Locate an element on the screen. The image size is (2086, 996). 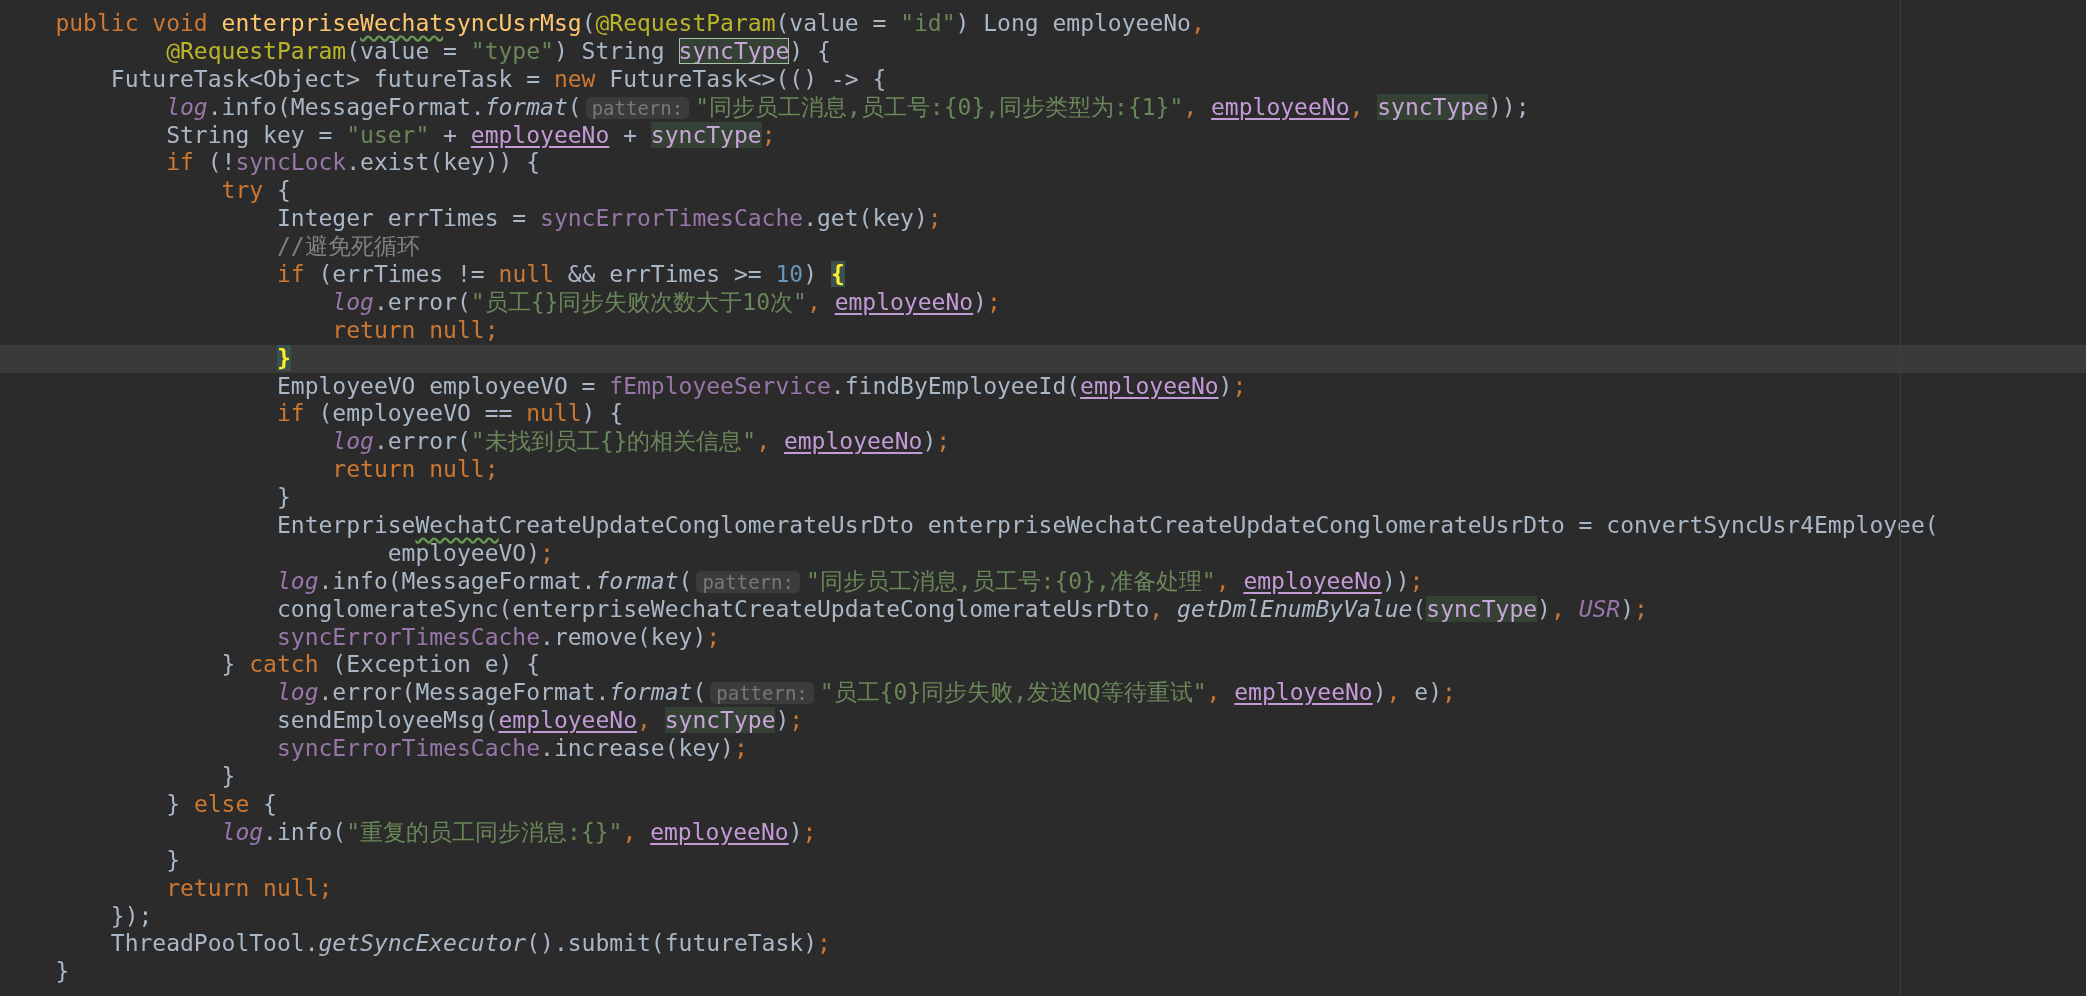
code-text: log.error(MessageFormat.format( is located at coordinates (491, 693).